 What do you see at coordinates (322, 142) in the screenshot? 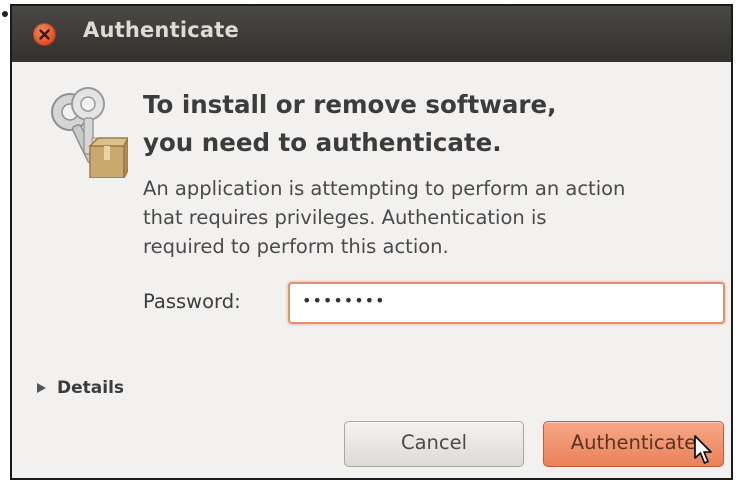
I see `heading-line: you need to authenticate.` at bounding box center [322, 142].